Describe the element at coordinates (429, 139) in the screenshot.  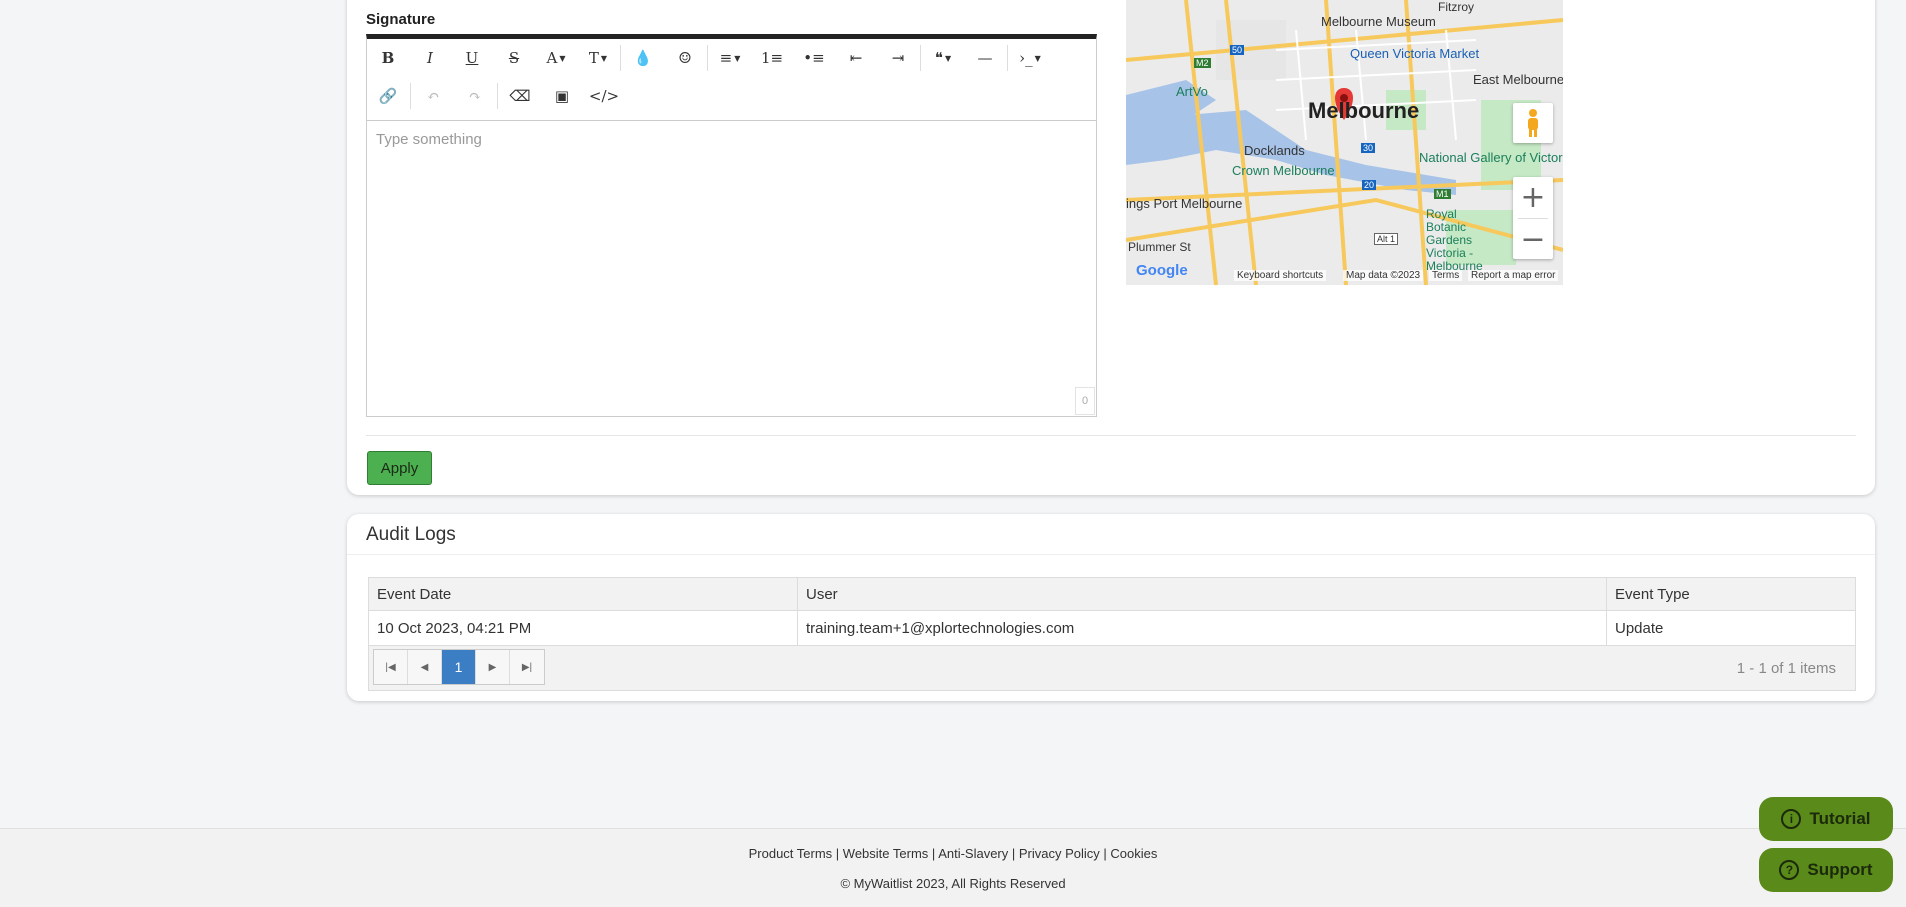
I see `signature-placeholder: Type something` at that location.